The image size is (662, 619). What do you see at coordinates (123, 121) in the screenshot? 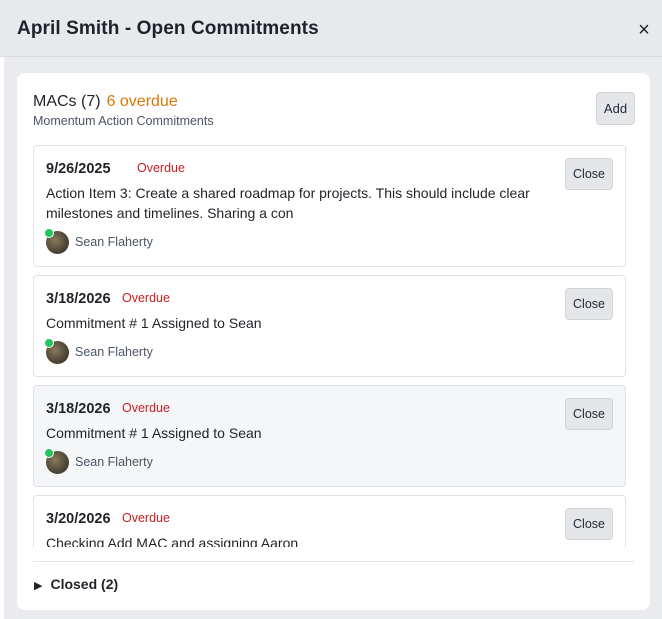
I see `macs-subtitle: Momentum Action Commitments` at bounding box center [123, 121].